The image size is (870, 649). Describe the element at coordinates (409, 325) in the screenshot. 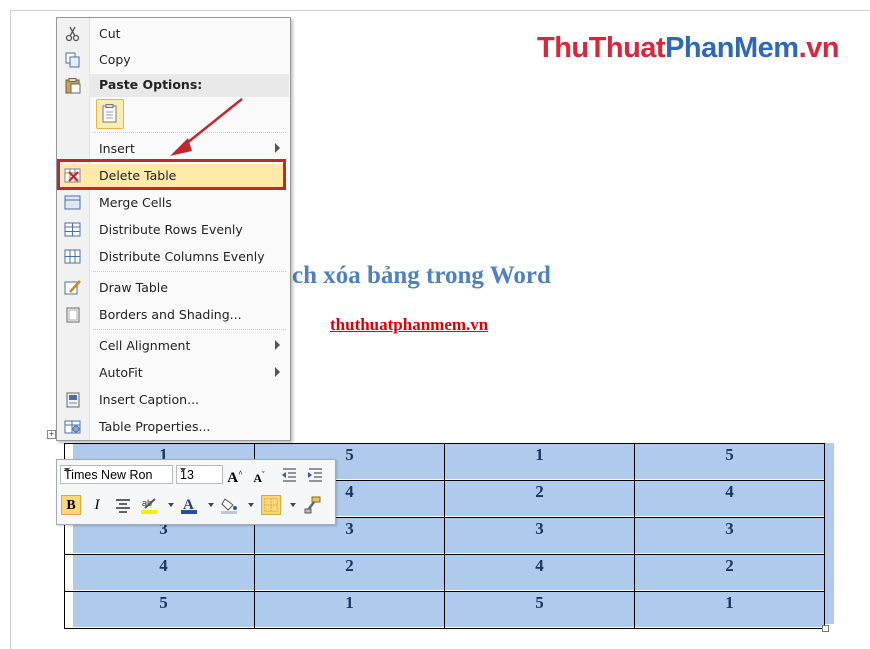

I see `document-link: thuthuatphanmem.vn` at that location.